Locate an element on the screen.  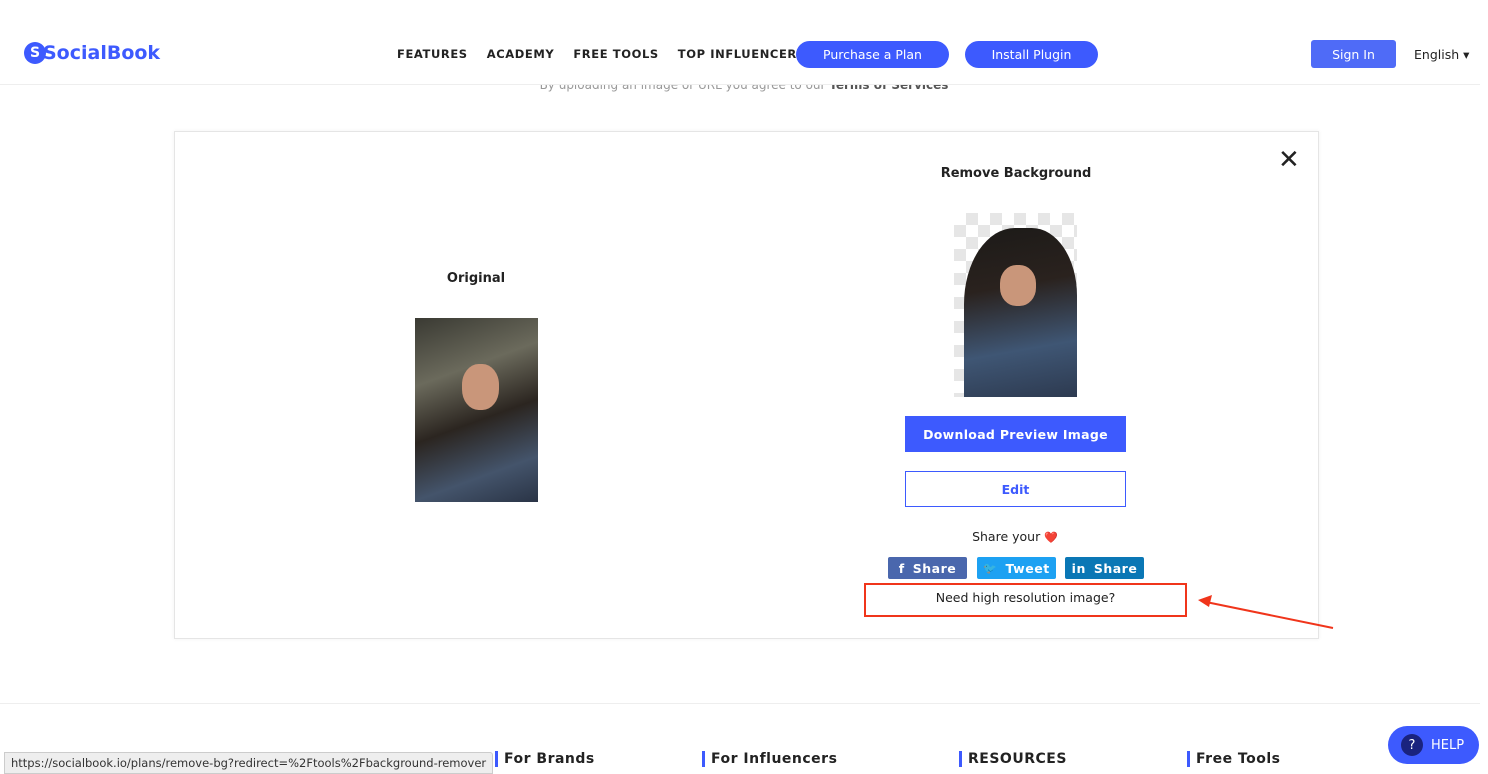
install-plugin-button: Install Plugin is located at coordinates (1031, 54).